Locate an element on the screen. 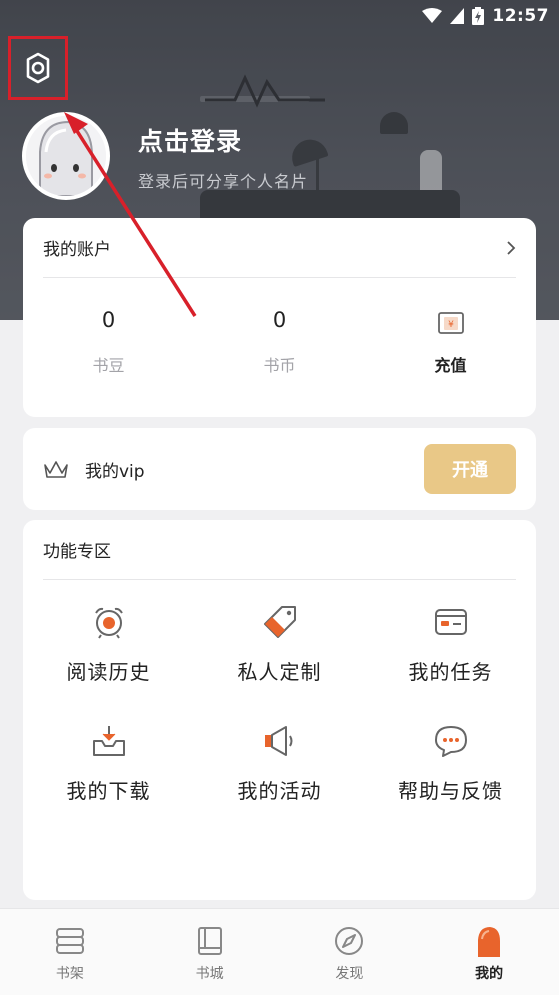 The width and height of the screenshot is (559, 995). nav-discover: 发现 is located at coordinates (350, 952).